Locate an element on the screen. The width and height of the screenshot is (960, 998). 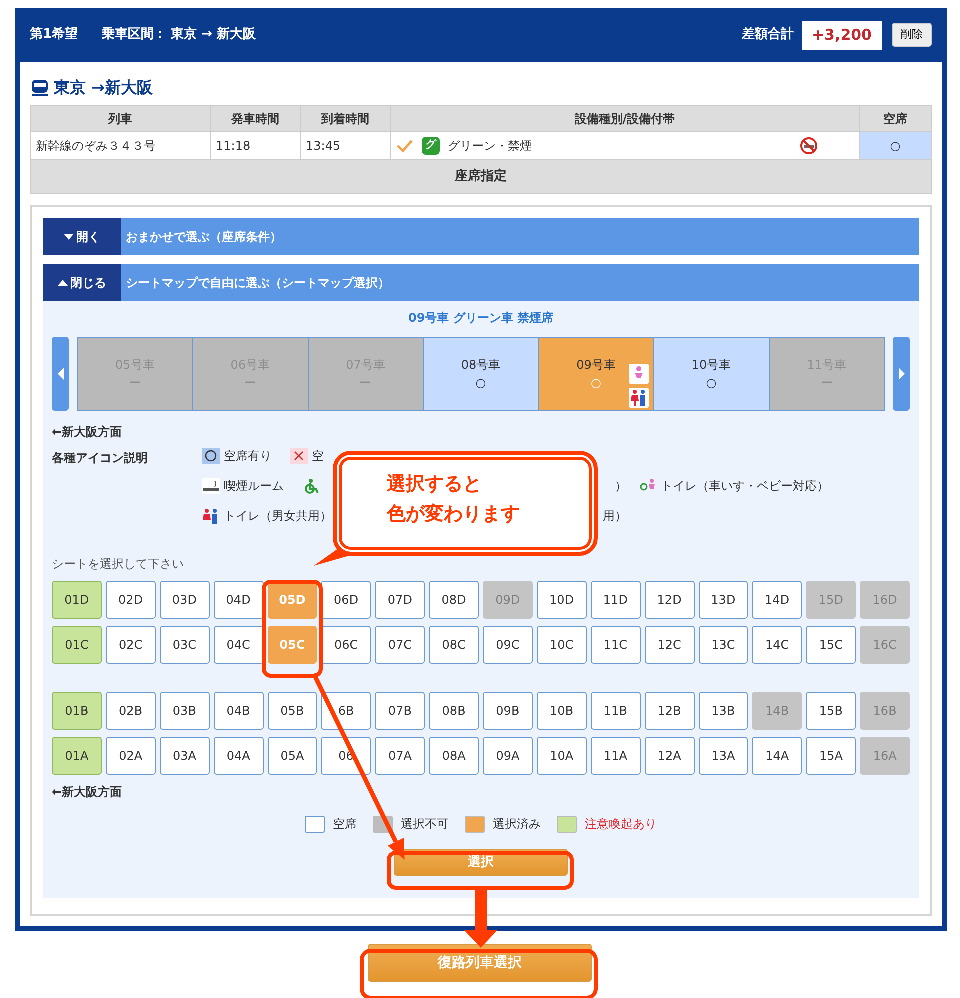
car-tab: 09号車 ○ is located at coordinates (596, 374).